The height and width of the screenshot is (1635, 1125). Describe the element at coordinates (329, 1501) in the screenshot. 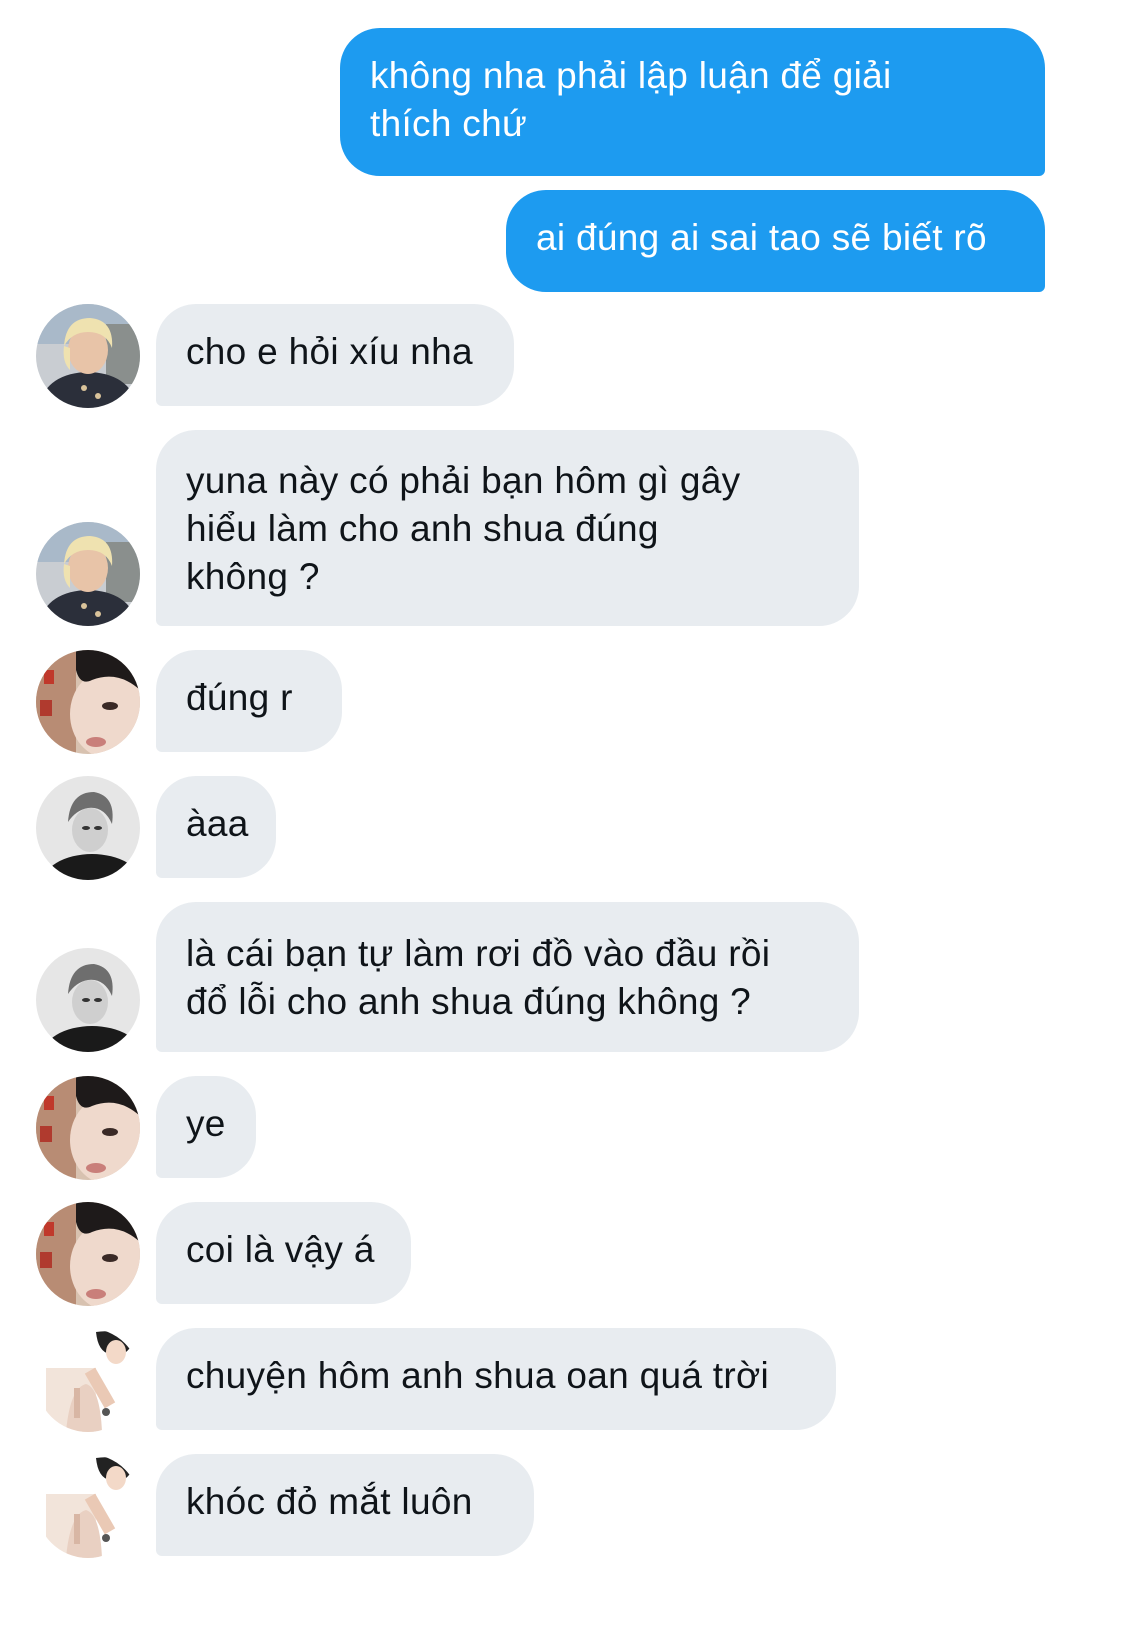

I see `message-text: khóc đỏ mắt luôn` at that location.